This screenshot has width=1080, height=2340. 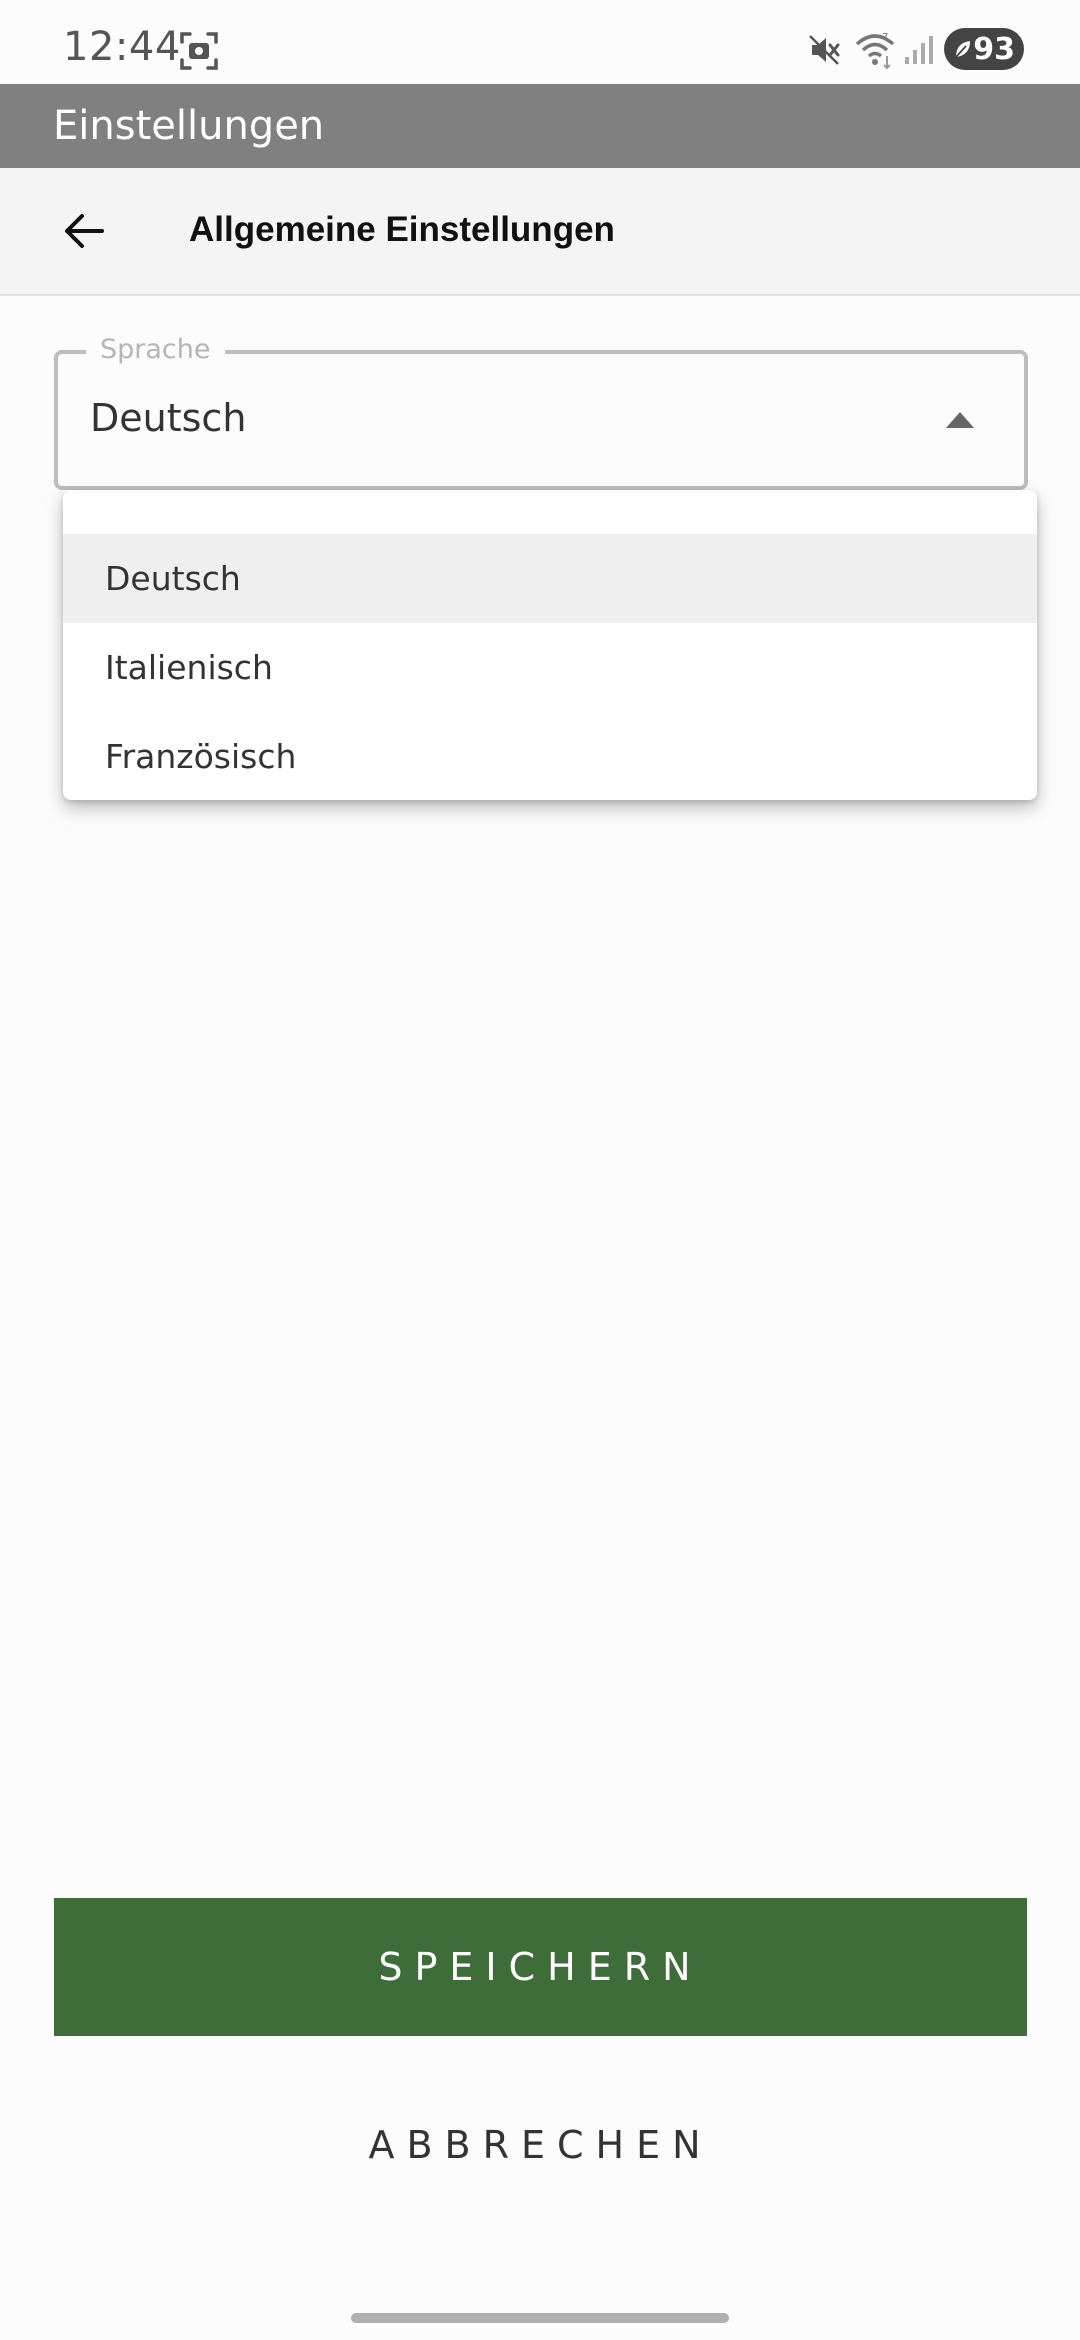 I want to click on back-button, so click(x=84, y=231).